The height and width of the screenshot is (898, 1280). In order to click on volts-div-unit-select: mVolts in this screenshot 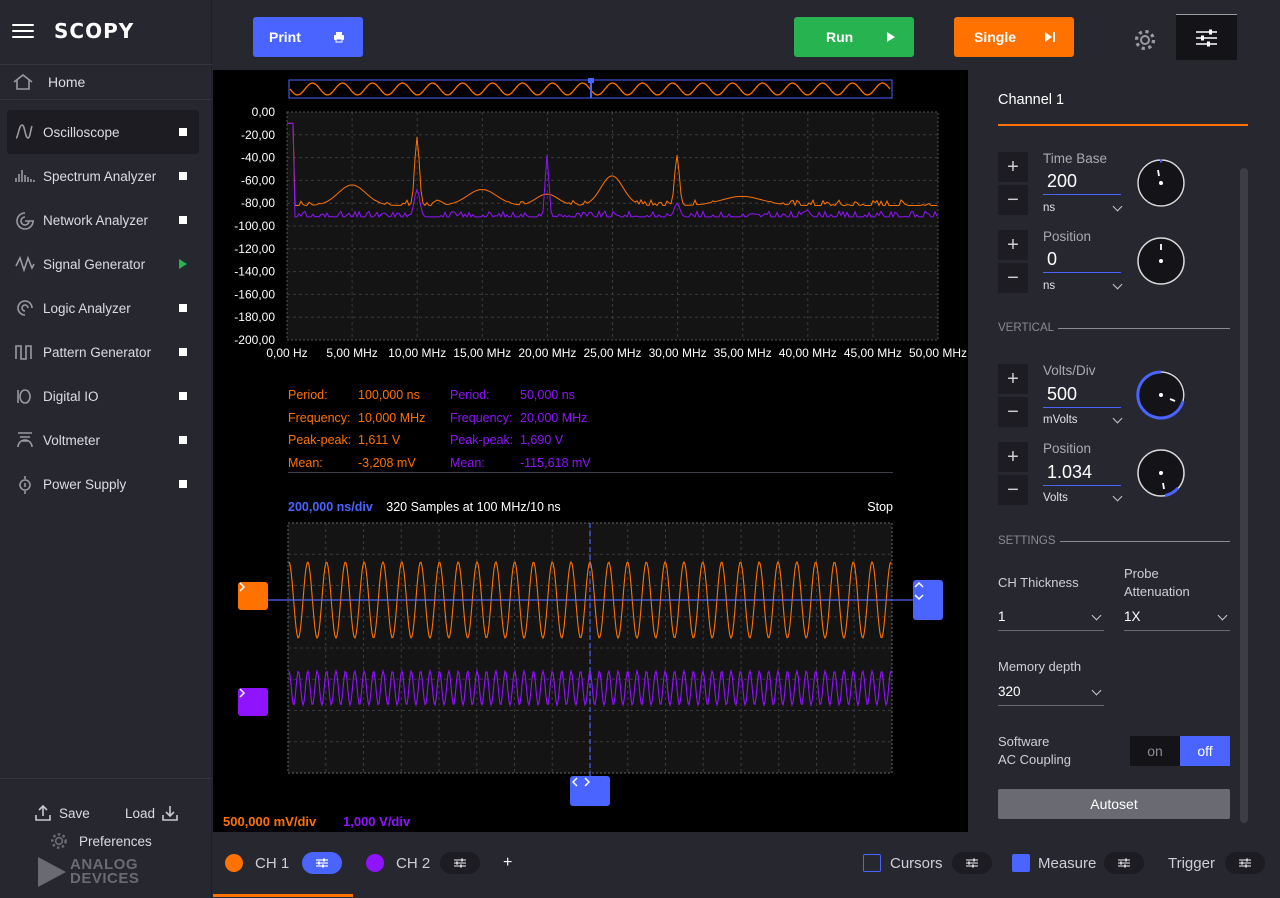, I will do `click(1083, 419)`.